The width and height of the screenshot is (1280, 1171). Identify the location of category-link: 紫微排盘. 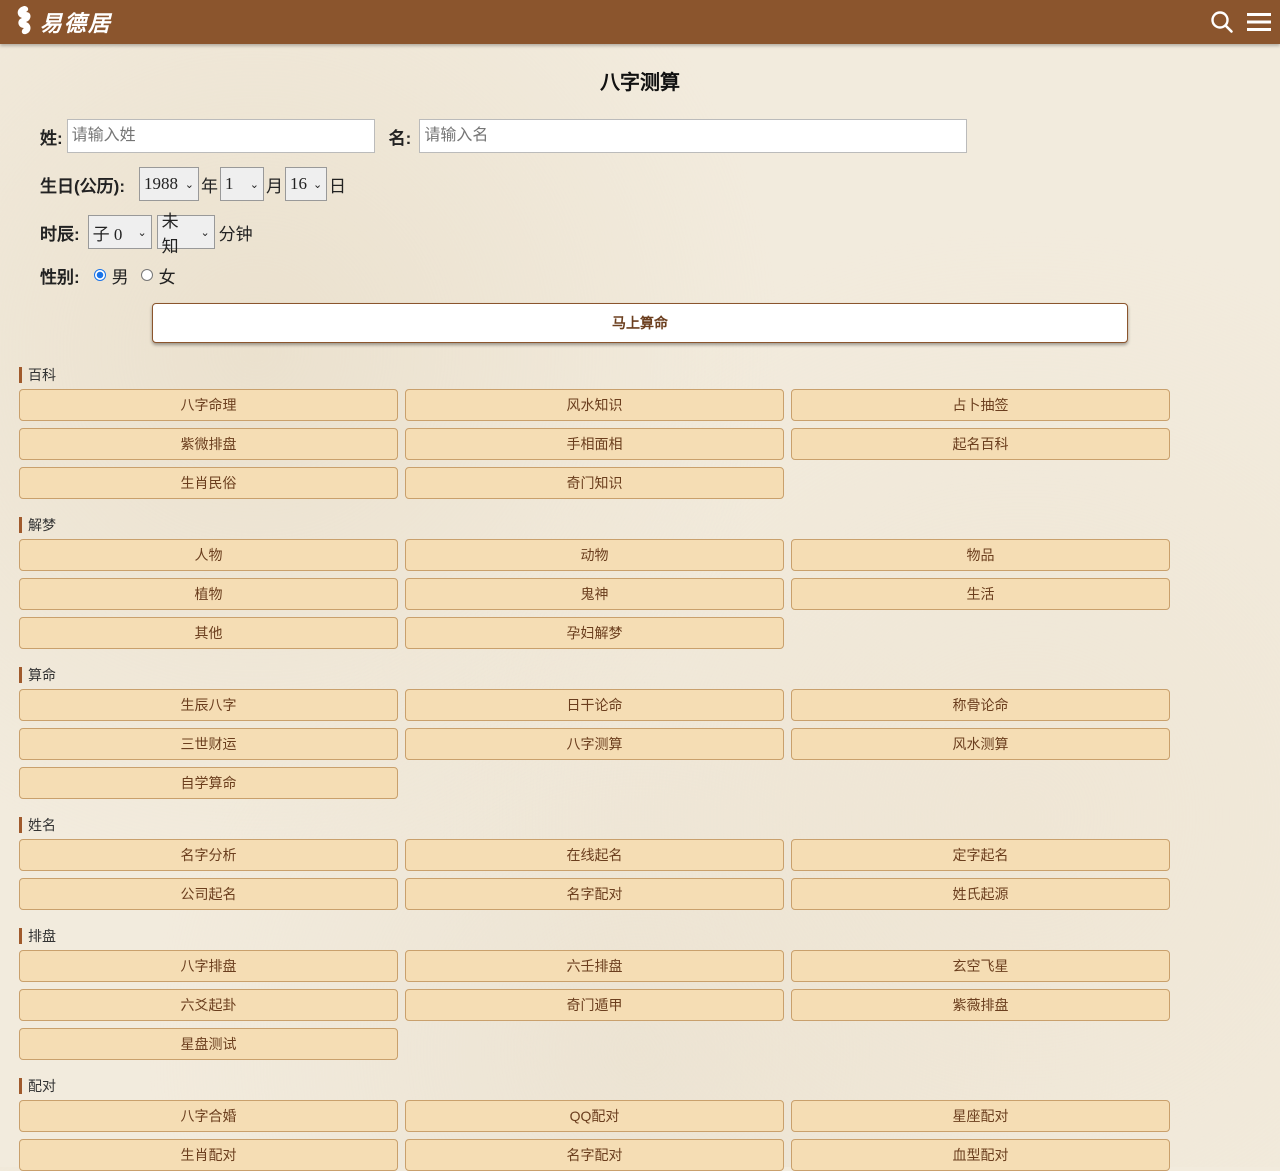
(208, 444).